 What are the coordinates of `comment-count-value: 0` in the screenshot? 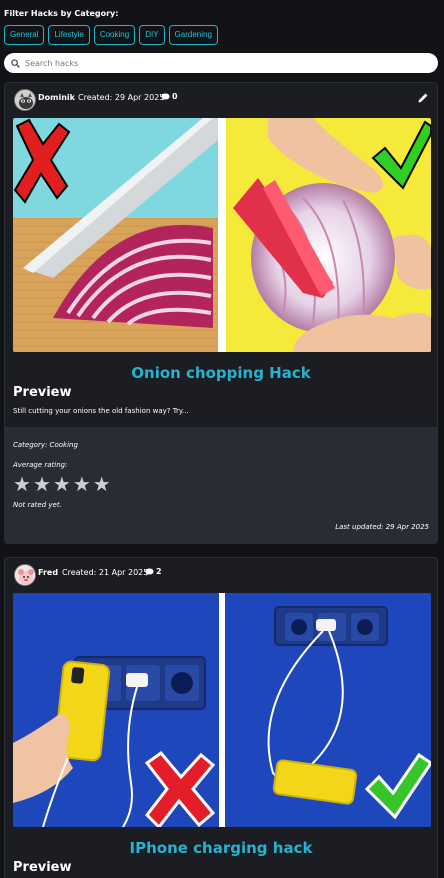 It's located at (175, 96).